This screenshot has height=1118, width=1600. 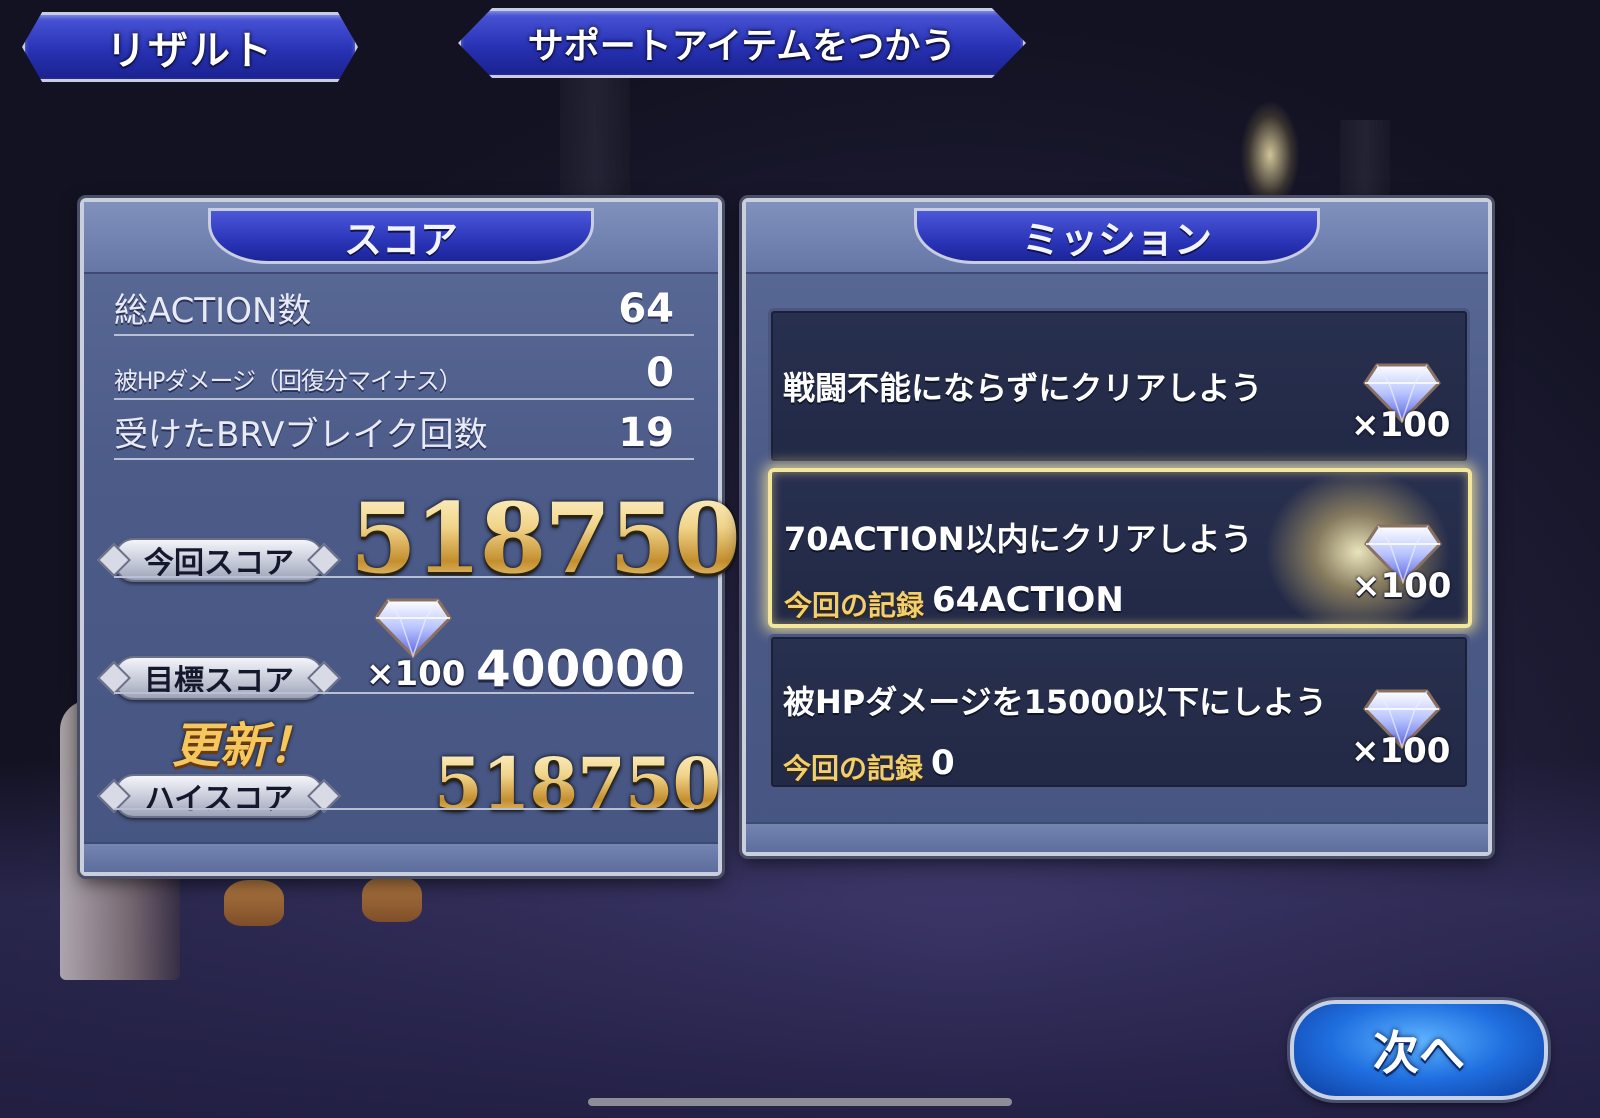 What do you see at coordinates (1023, 388) in the screenshot?
I see `mission-description: 戦闘不能にならずにクリアしよう` at bounding box center [1023, 388].